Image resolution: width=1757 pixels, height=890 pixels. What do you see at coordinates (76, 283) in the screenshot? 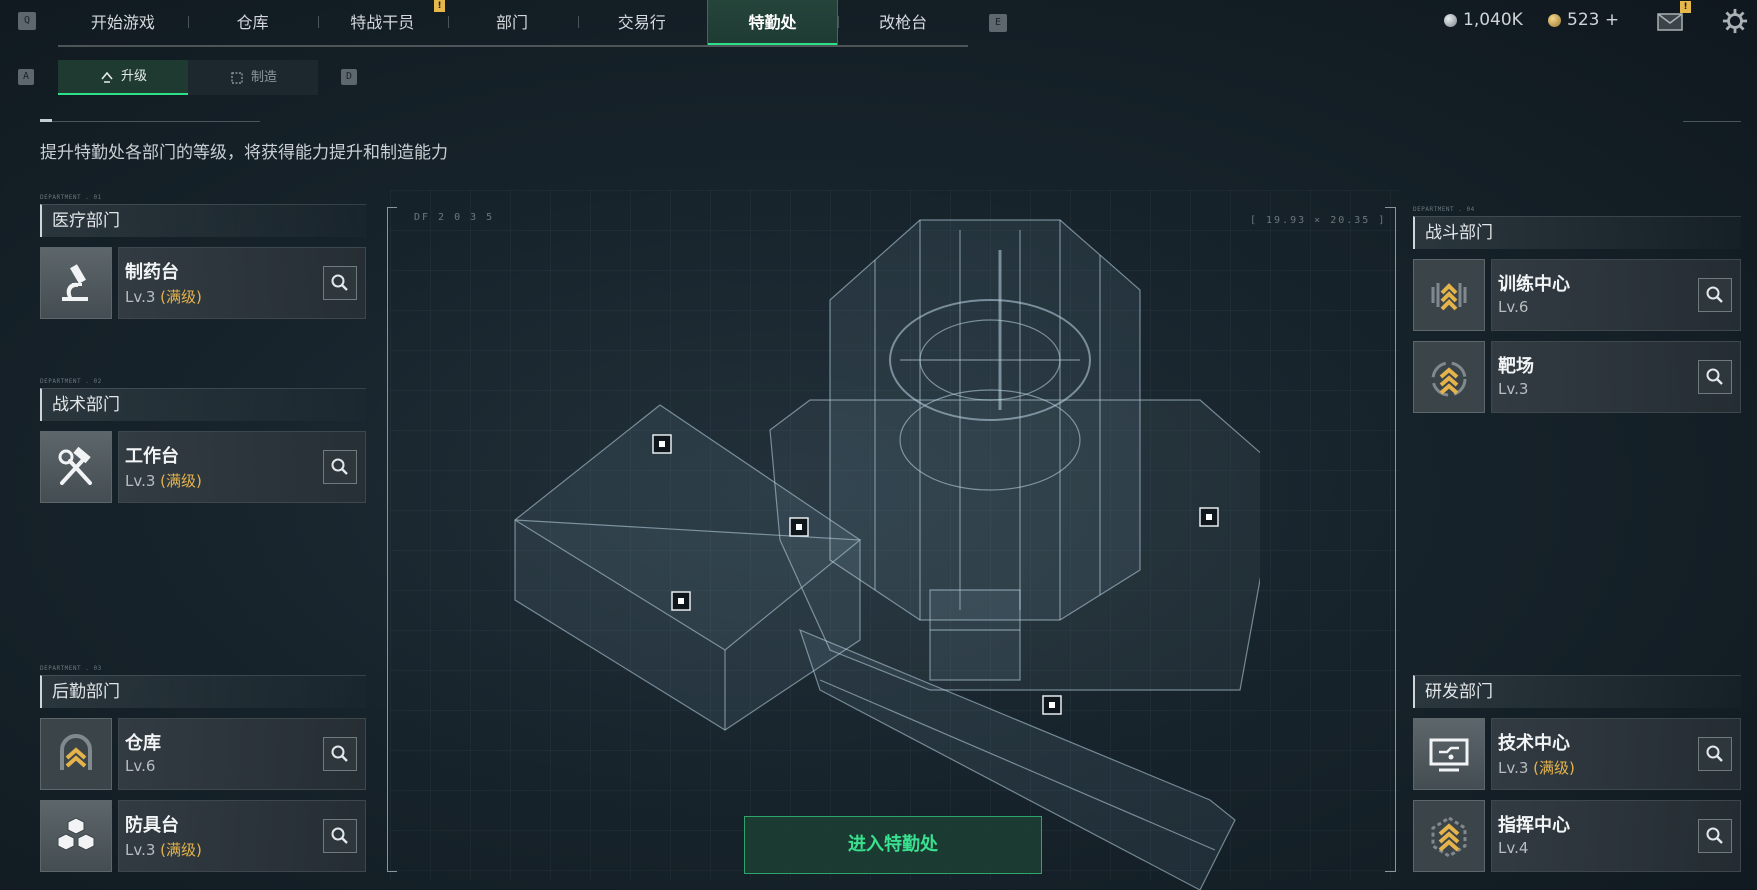
I see `microscope-icon` at bounding box center [76, 283].